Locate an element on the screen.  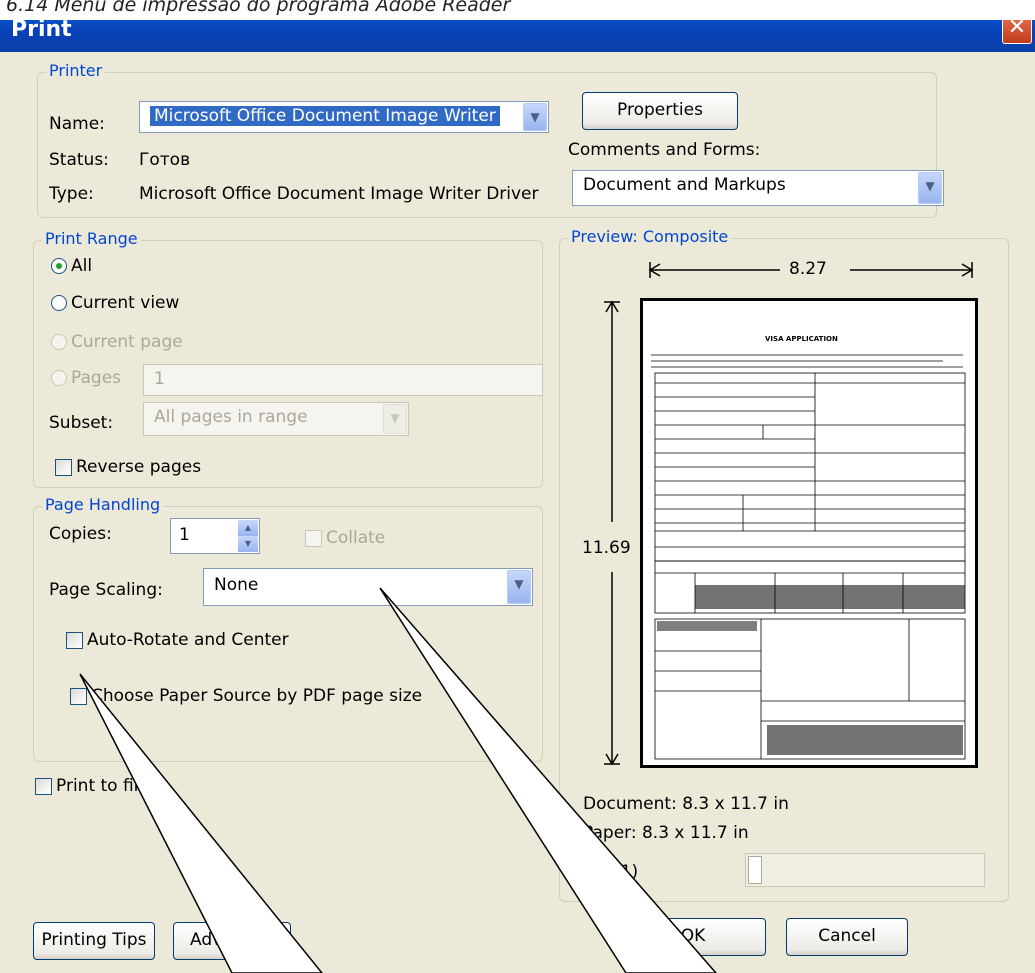
pages-input: 1 is located at coordinates (343, 380).